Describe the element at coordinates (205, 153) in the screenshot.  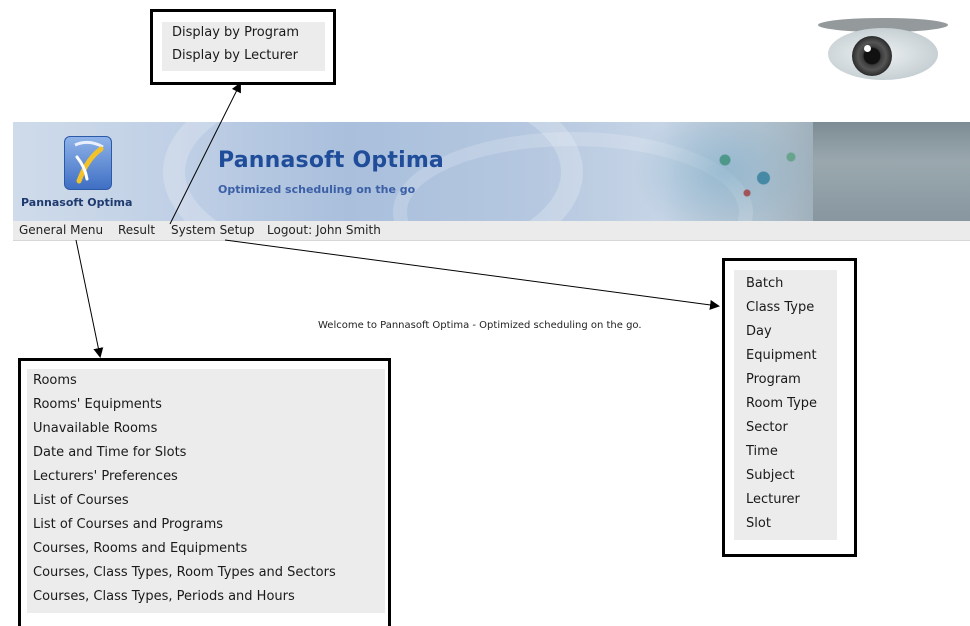
I see `arrow-result` at that location.